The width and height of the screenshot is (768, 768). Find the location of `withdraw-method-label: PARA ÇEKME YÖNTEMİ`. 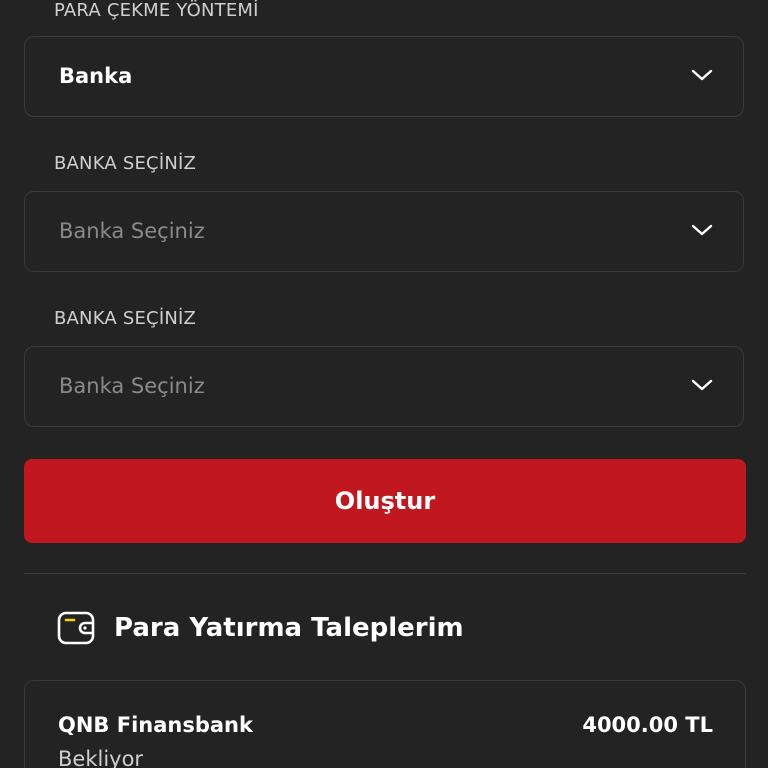

withdraw-method-label: PARA ÇEKME YÖNTEMİ is located at coordinates (156, 10).